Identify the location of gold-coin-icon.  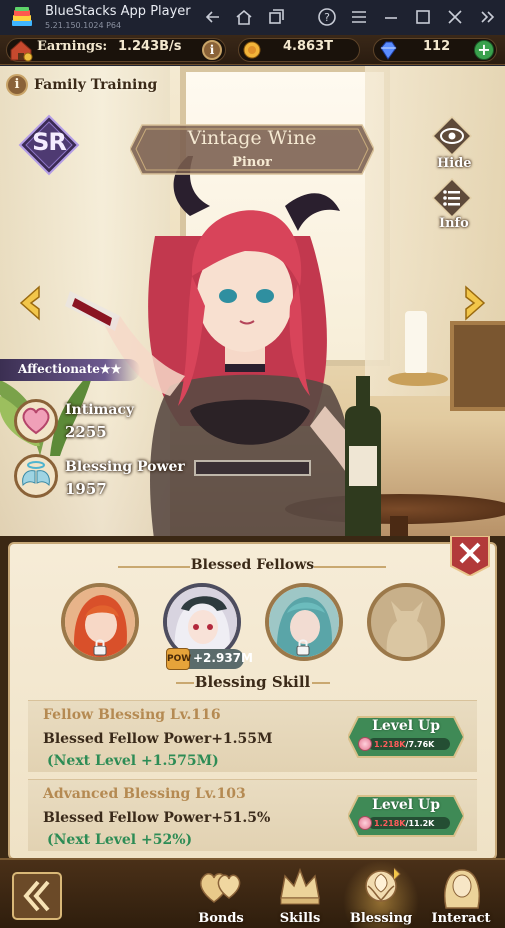
(252, 50).